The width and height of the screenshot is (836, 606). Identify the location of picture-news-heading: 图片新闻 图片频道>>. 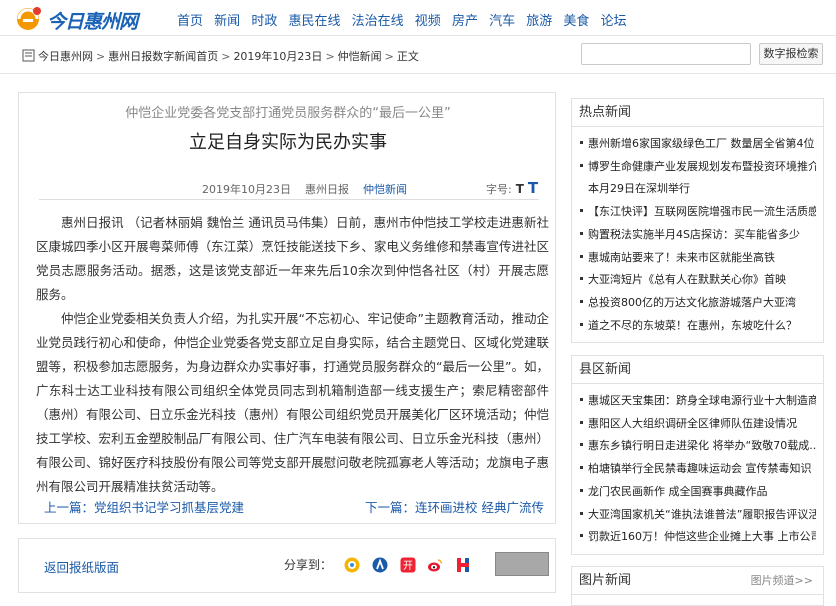
(697, 581).